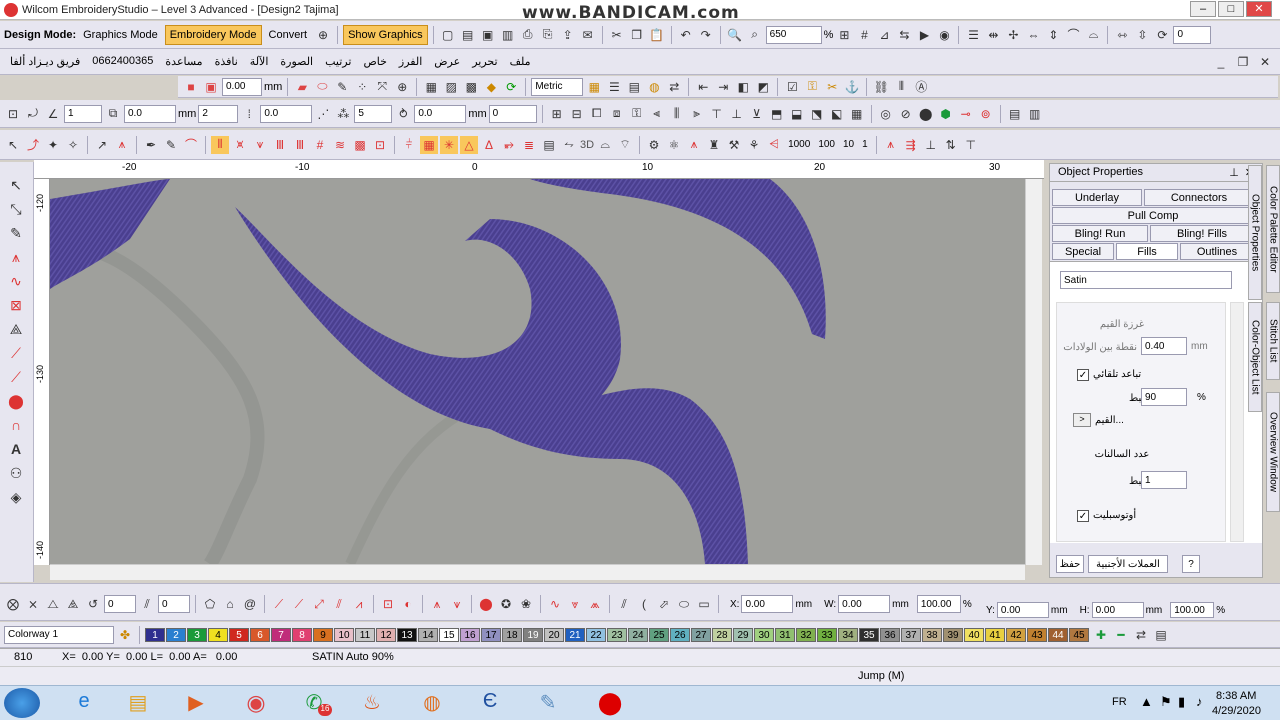  What do you see at coordinates (1073, 35) in the screenshot?
I see `link-icon: ⌒` at bounding box center [1073, 35].